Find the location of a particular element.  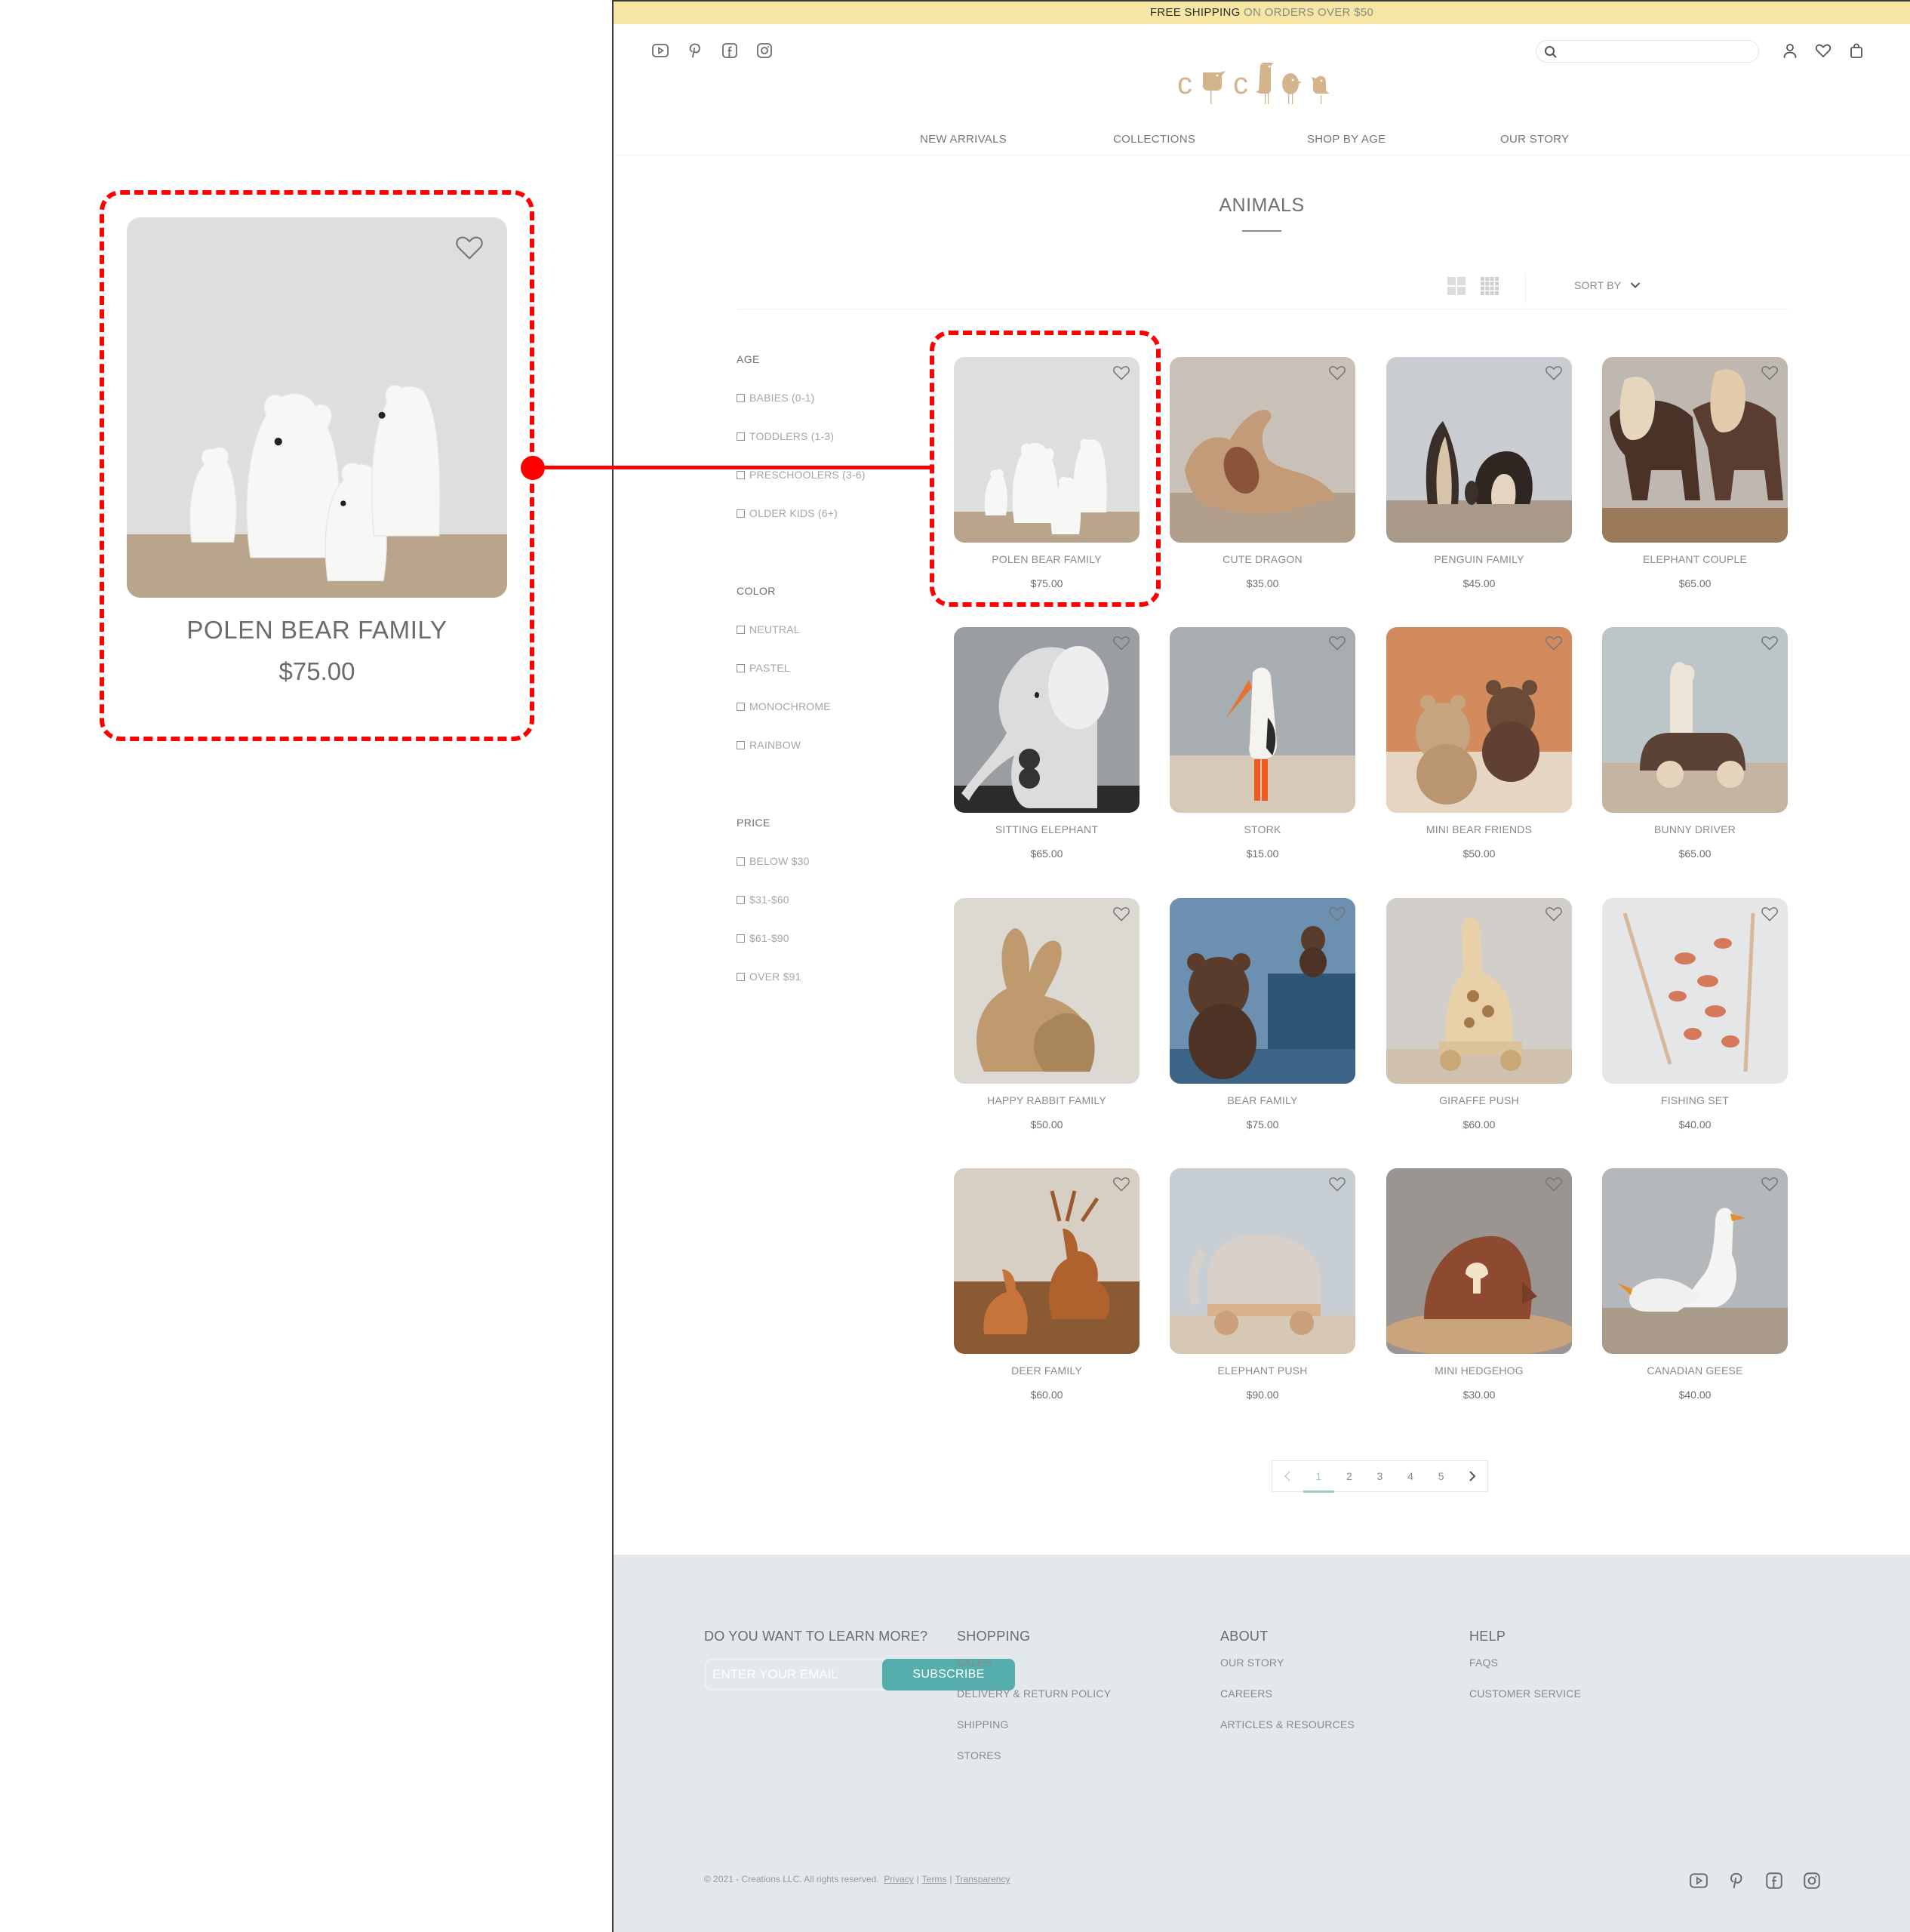

footer-link: DELIVERY & RETURN POLICY is located at coordinates (1034, 1701).